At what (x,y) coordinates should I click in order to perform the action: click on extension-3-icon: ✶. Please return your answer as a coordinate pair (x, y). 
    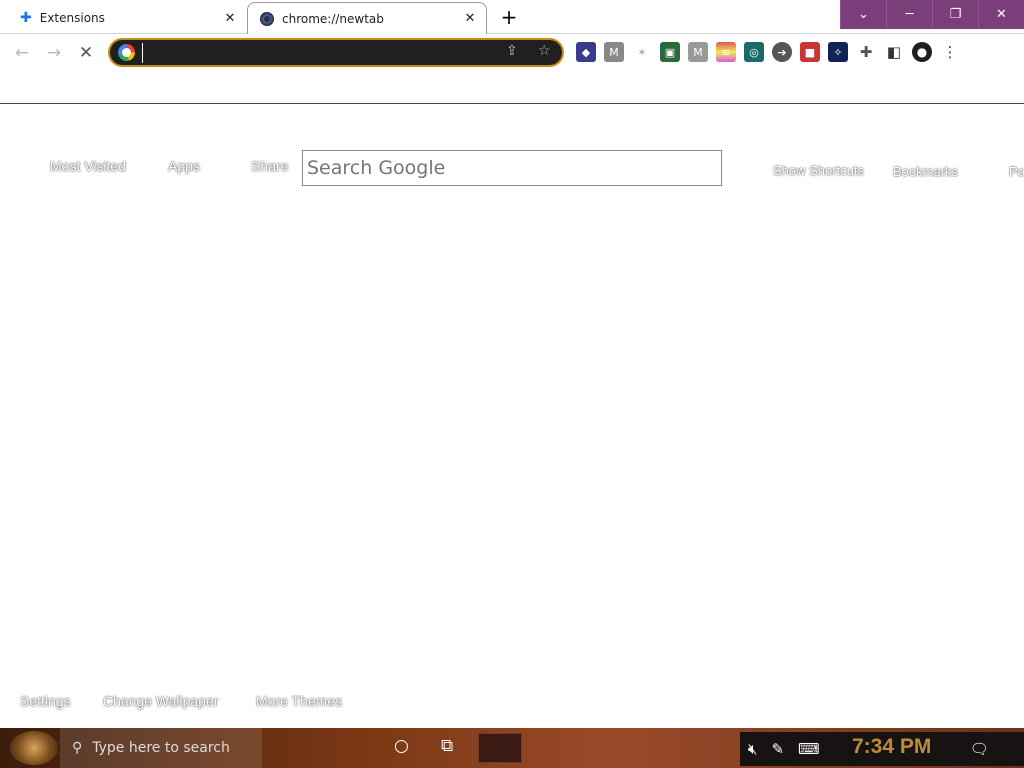
    Looking at the image, I should click on (642, 52).